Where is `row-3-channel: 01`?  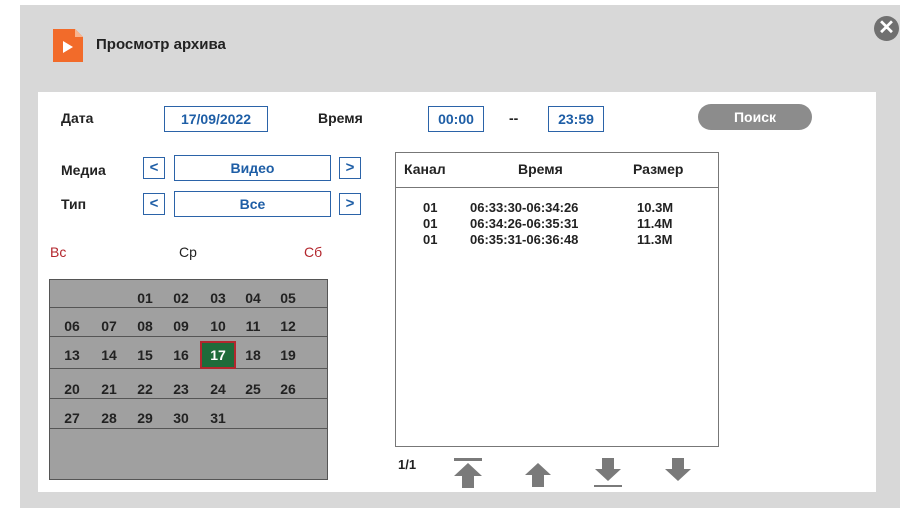
row-3-channel: 01 is located at coordinates (430, 239).